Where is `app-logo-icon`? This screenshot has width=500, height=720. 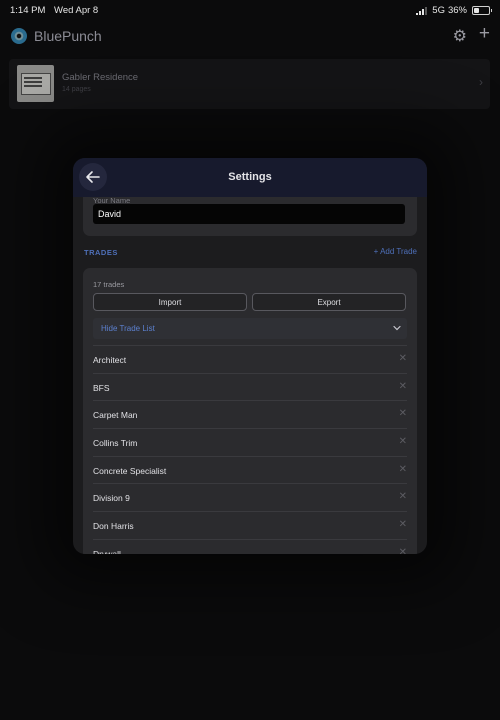 app-logo-icon is located at coordinates (19, 36).